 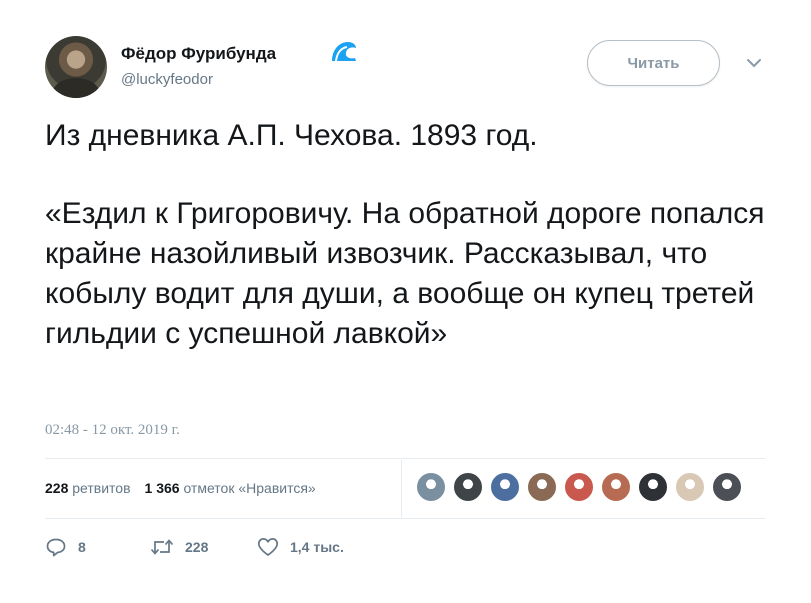 I want to click on reply-count: 8, so click(x=82, y=547).